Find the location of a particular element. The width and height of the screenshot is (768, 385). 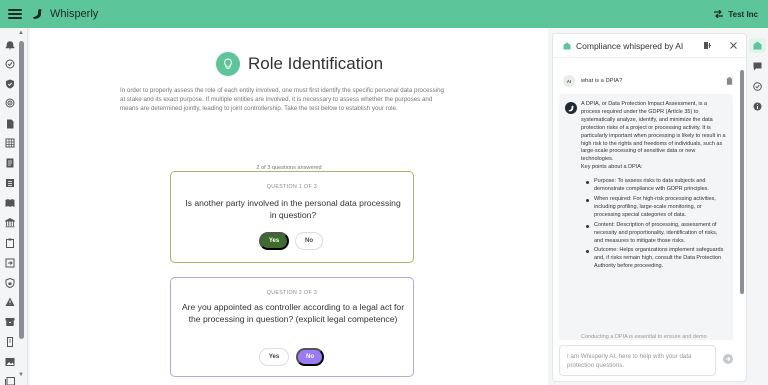

page-title: Role Identification is located at coordinates (316, 63).